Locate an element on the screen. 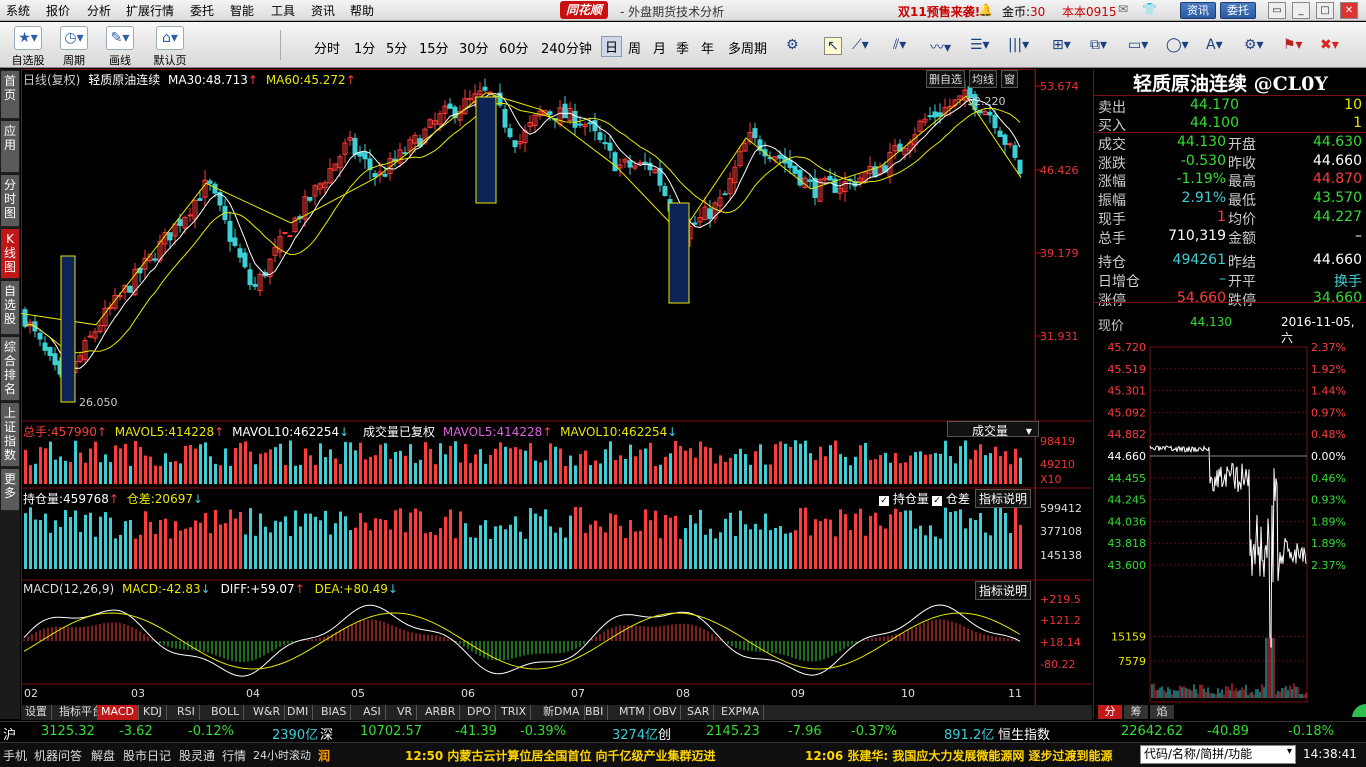  chevron-down-icon: ▾ is located at coordinates (1289, 751).